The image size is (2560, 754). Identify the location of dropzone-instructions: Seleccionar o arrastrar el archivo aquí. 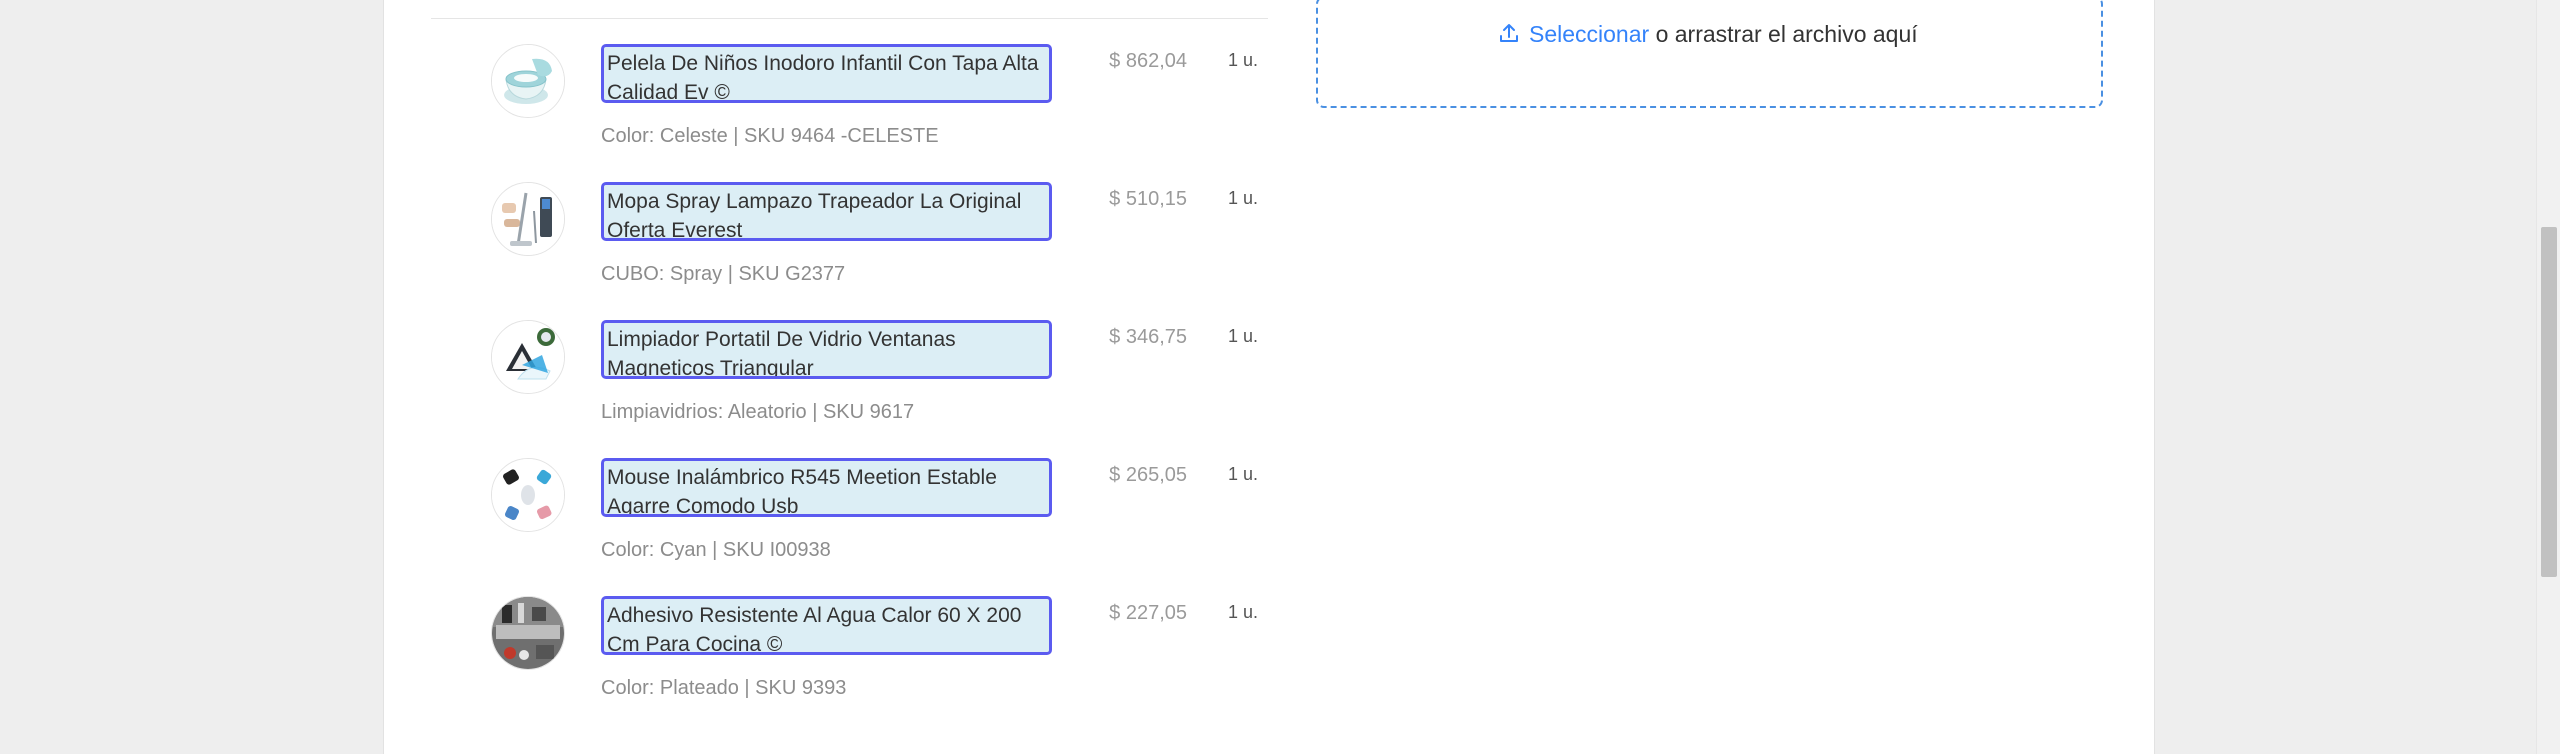
(1707, 34).